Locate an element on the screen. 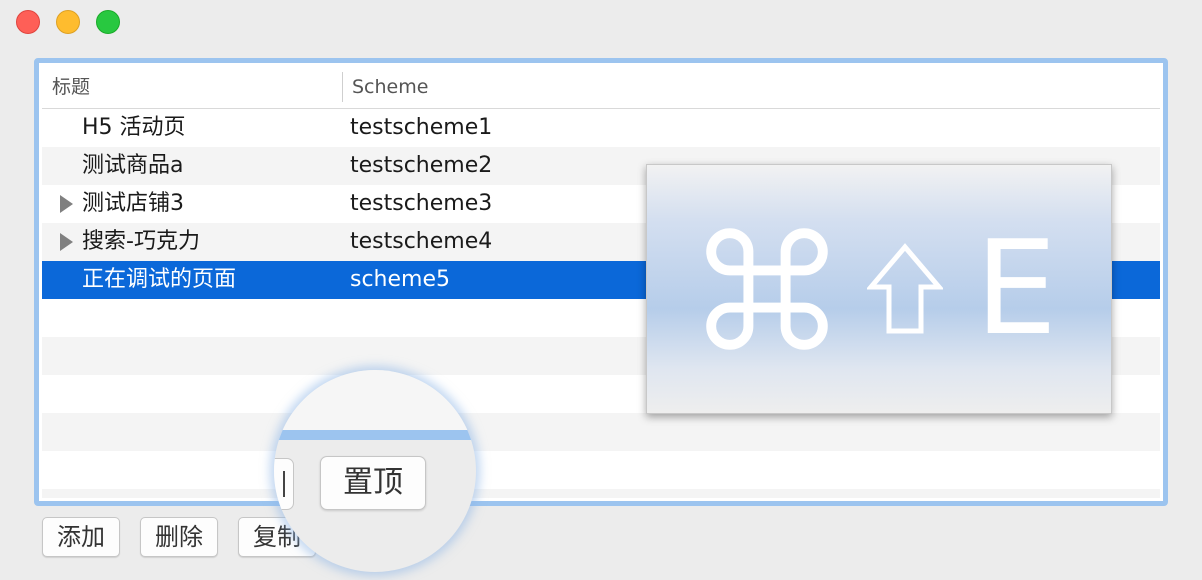 The image size is (1202, 580). row-scheme: testscheme1 is located at coordinates (421, 127).